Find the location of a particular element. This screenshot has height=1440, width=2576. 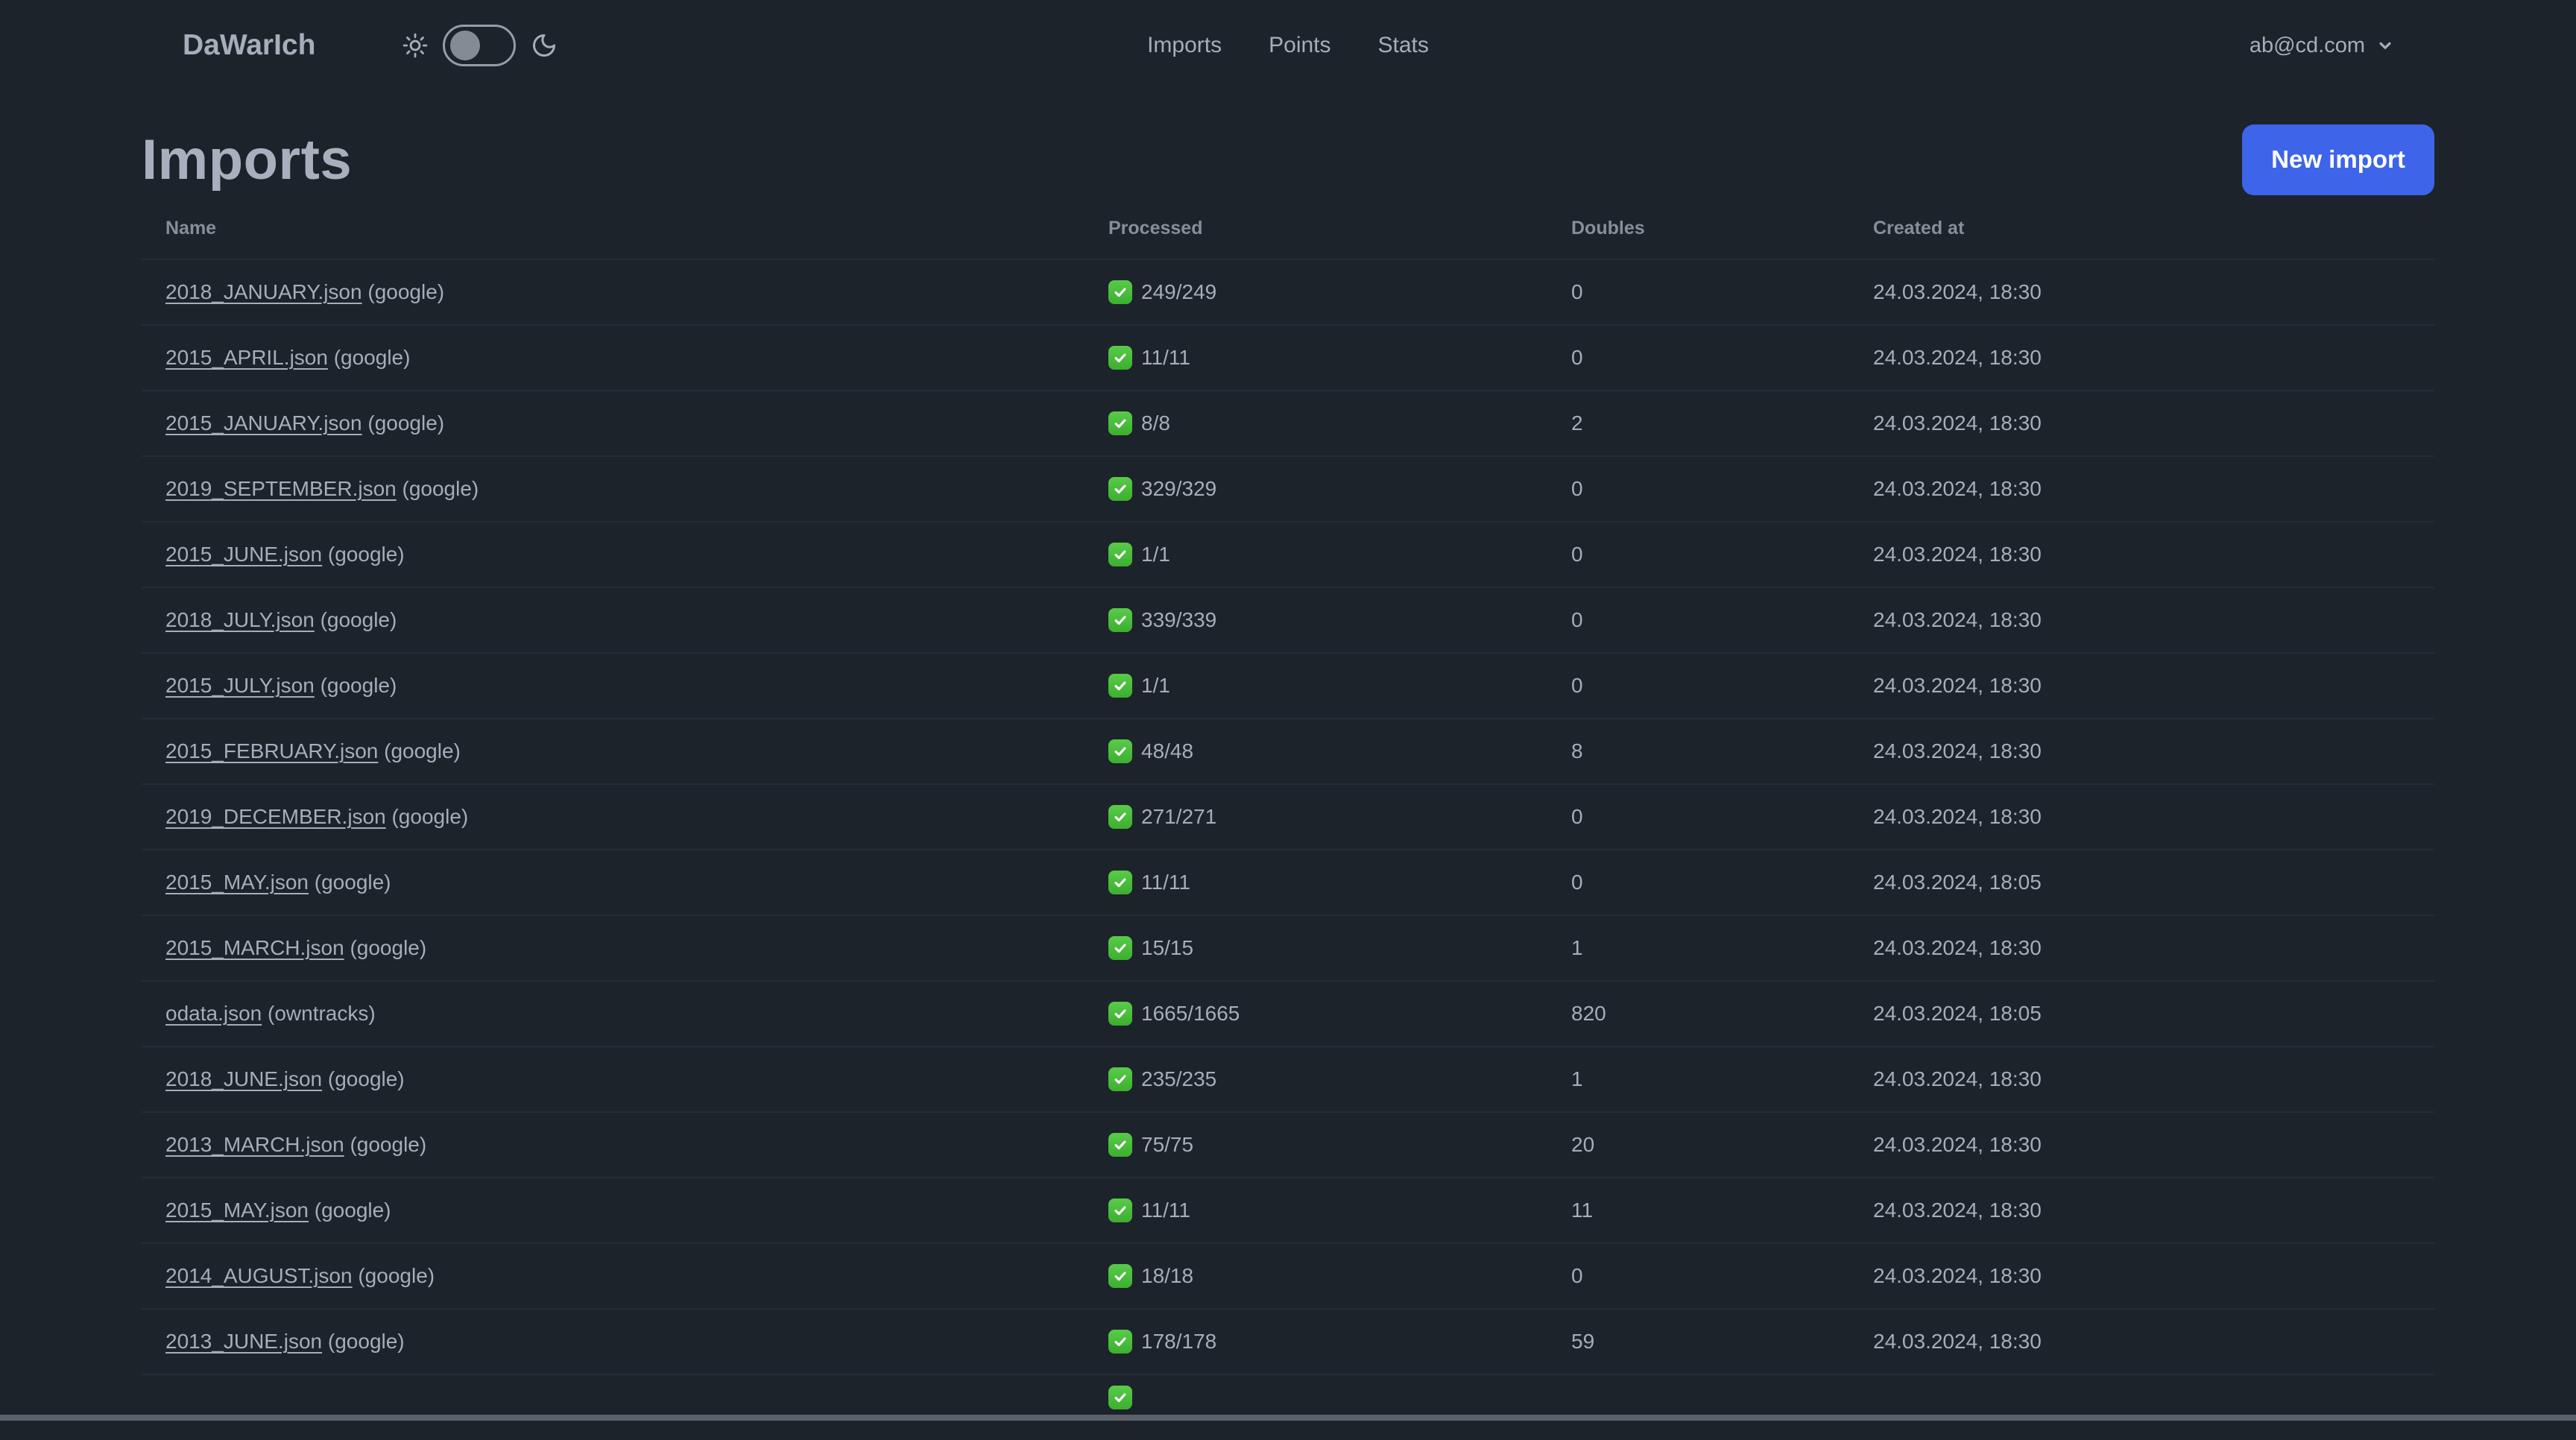

import-file-link: 2019_SEPTEMBER.json is located at coordinates (281, 488).